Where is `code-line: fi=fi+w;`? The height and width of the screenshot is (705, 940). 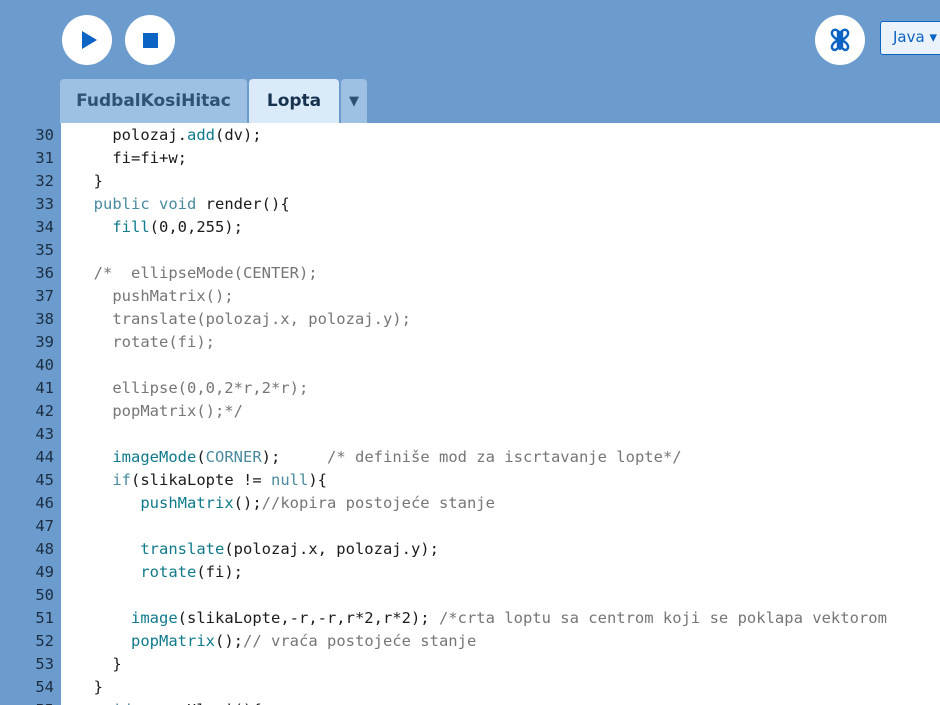 code-line: fi=fi+w; is located at coordinates (131, 158).